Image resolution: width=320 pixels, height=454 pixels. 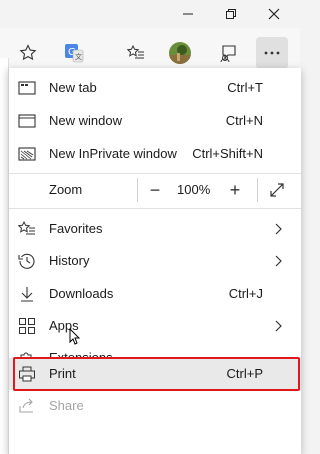 I want to click on menu-item-share: Share, so click(x=155, y=406).